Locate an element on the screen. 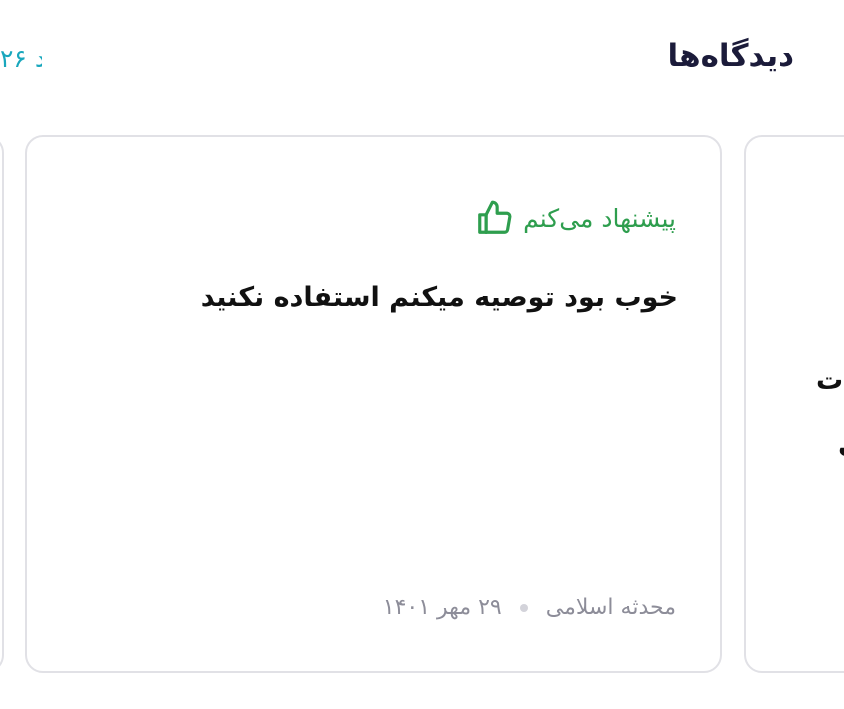  recommendation-badge: پیشنهاد می‌کنم is located at coordinates (575, 218).